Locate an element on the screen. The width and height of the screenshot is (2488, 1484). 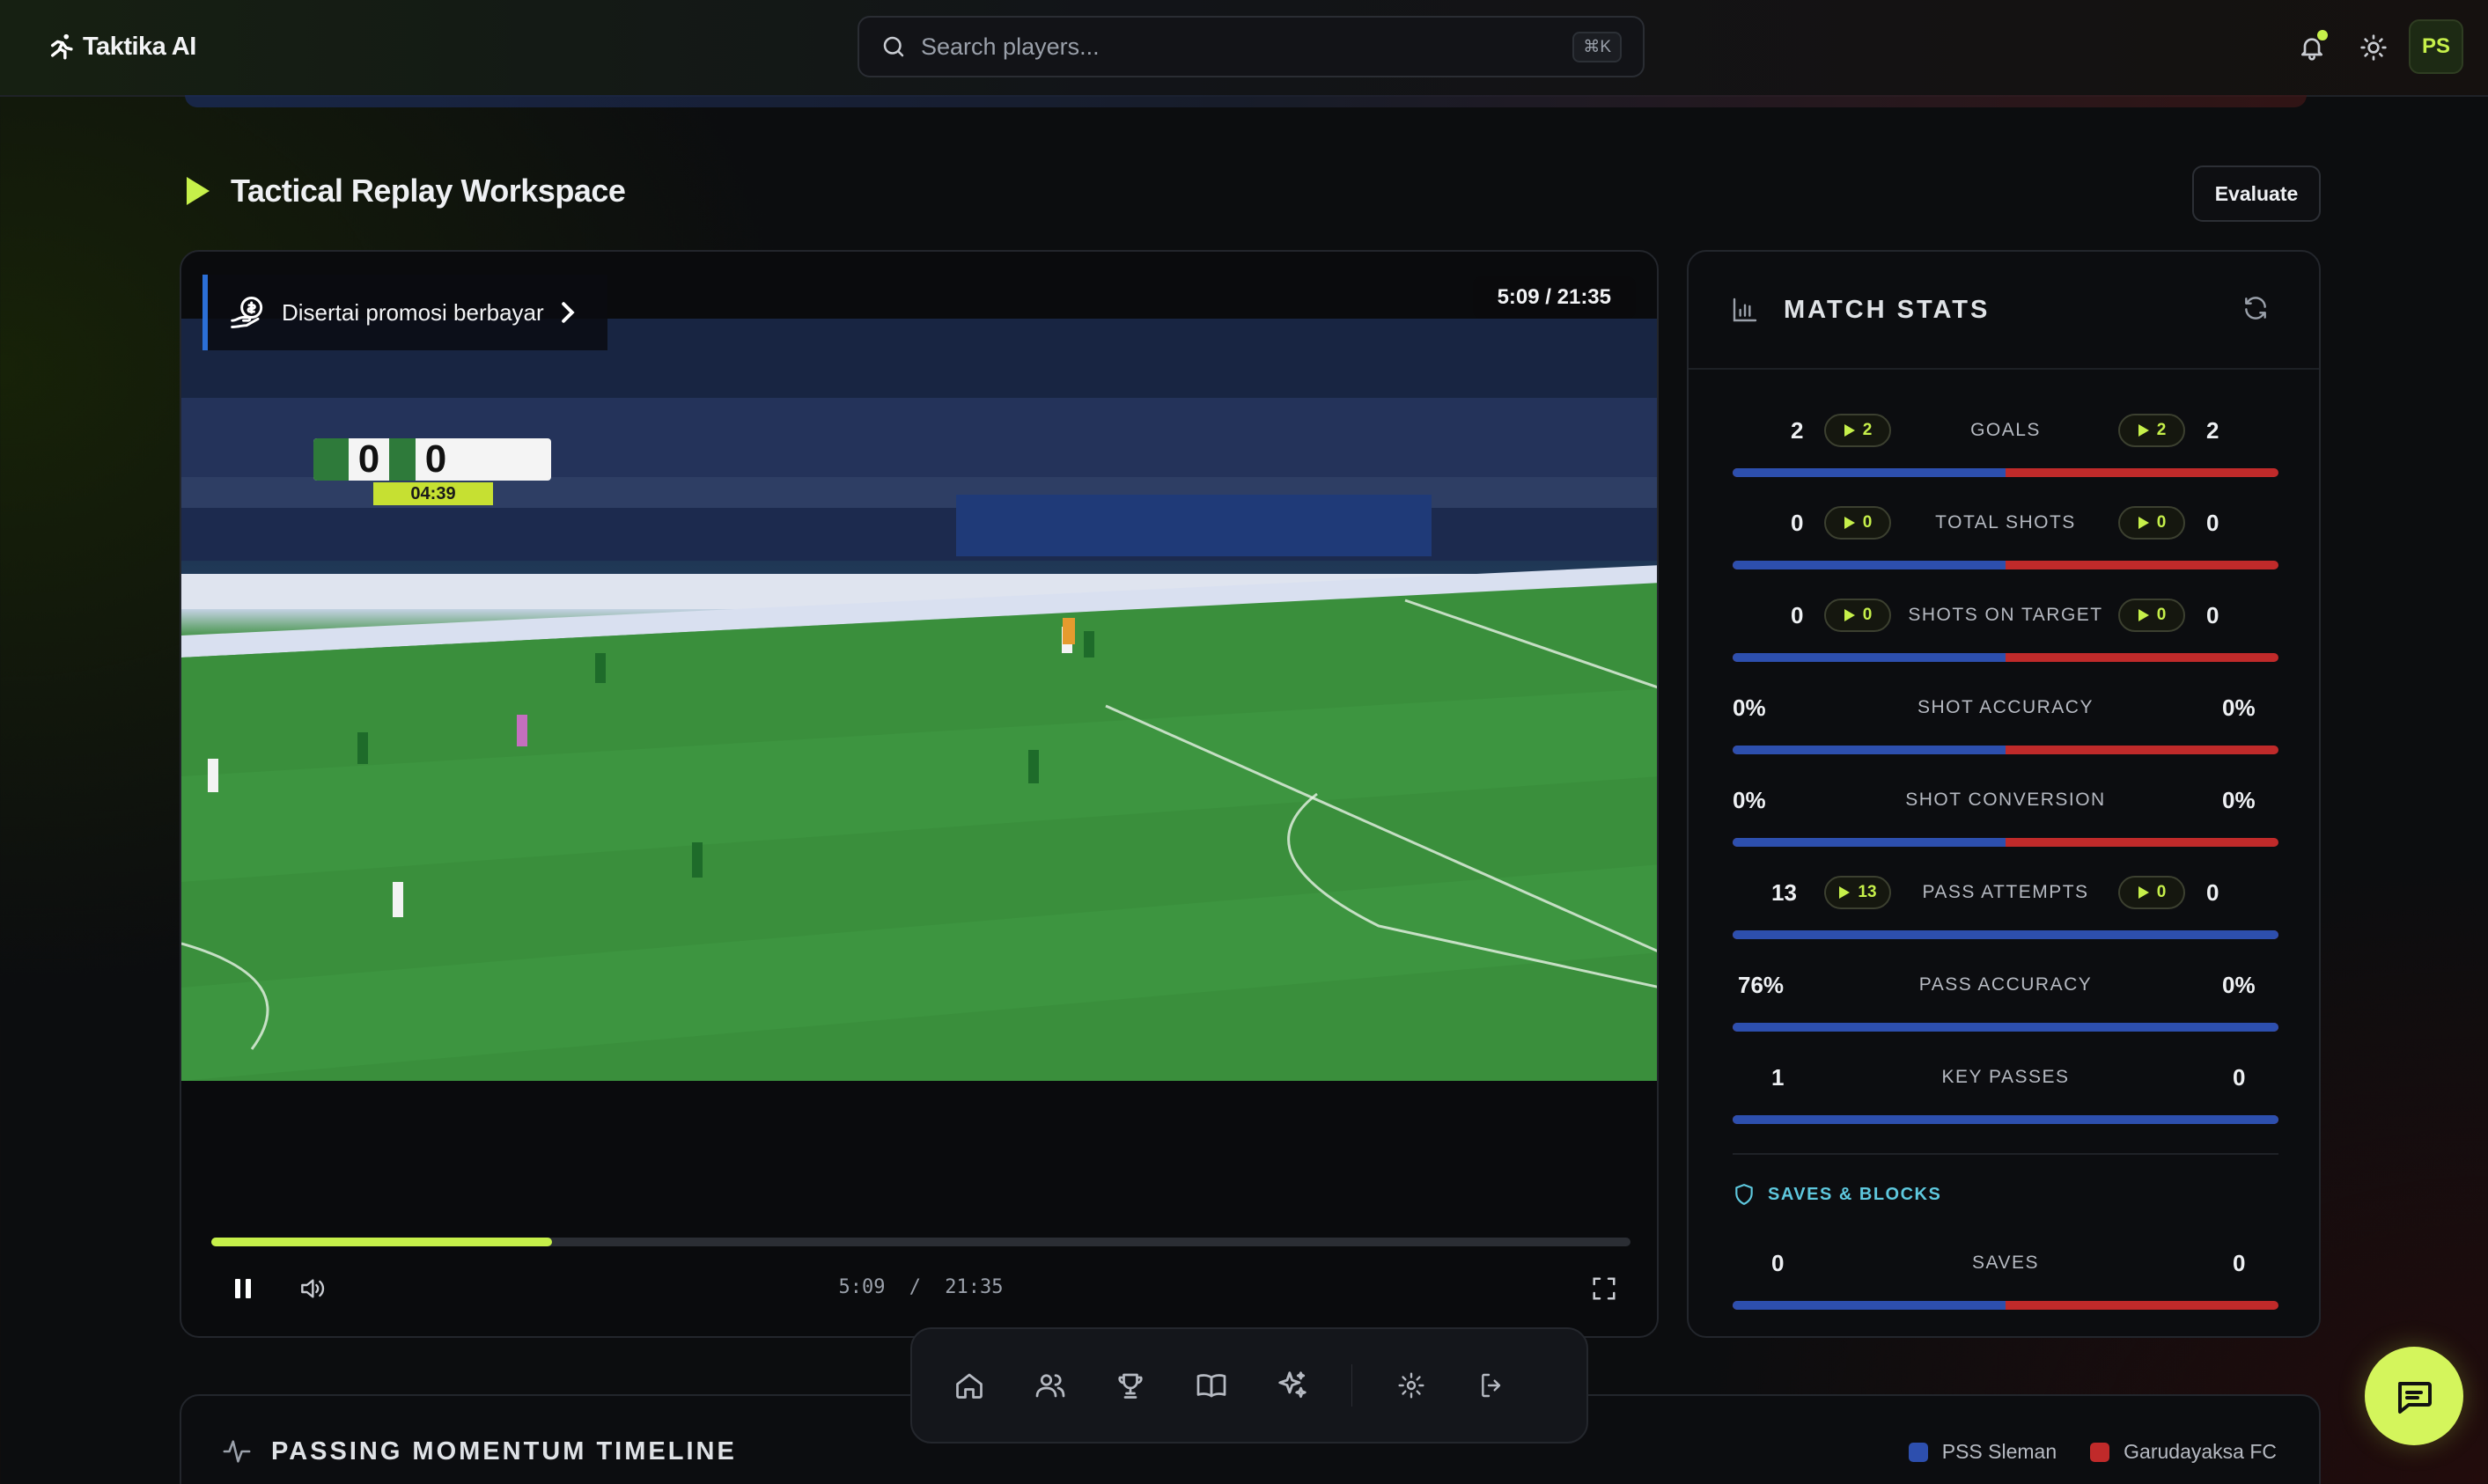
user-avatar: PS is located at coordinates (2436, 46).